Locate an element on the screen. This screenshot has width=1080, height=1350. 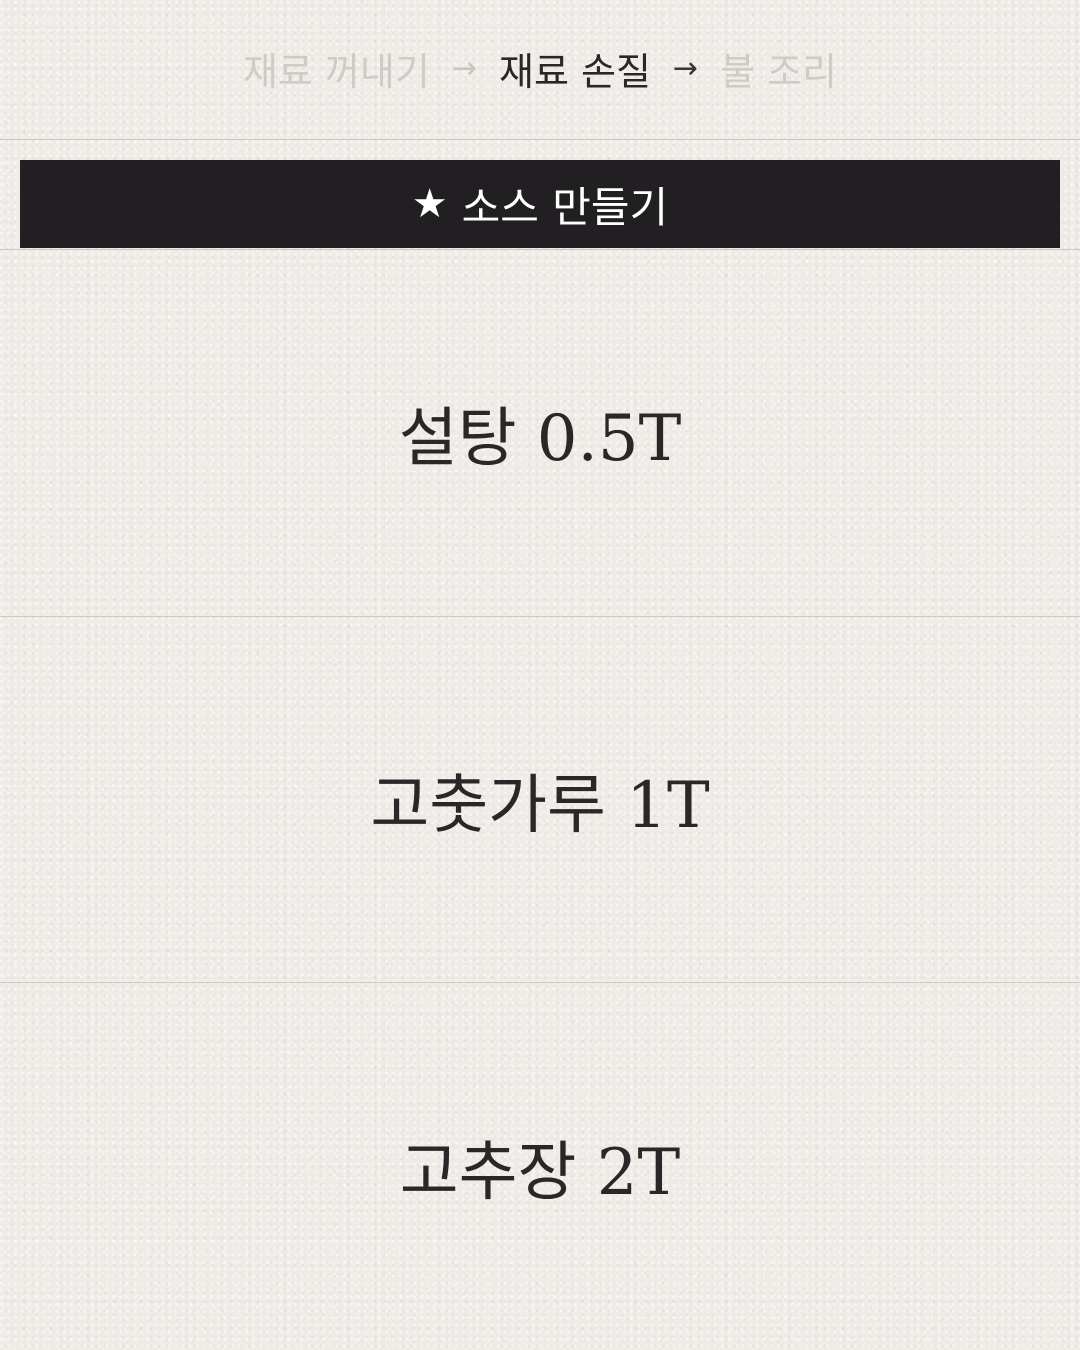
ingredient-text: 설탕 0.5T is located at coordinates (540, 439).